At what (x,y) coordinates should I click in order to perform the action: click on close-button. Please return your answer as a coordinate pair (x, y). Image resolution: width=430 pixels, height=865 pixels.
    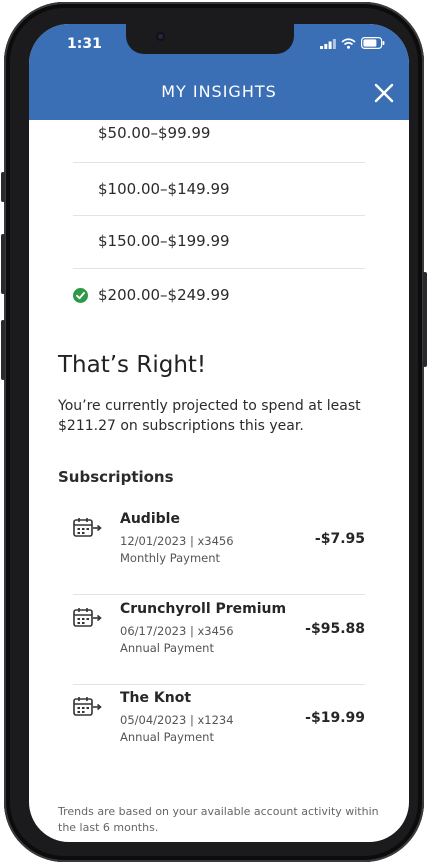
    Looking at the image, I should click on (384, 93).